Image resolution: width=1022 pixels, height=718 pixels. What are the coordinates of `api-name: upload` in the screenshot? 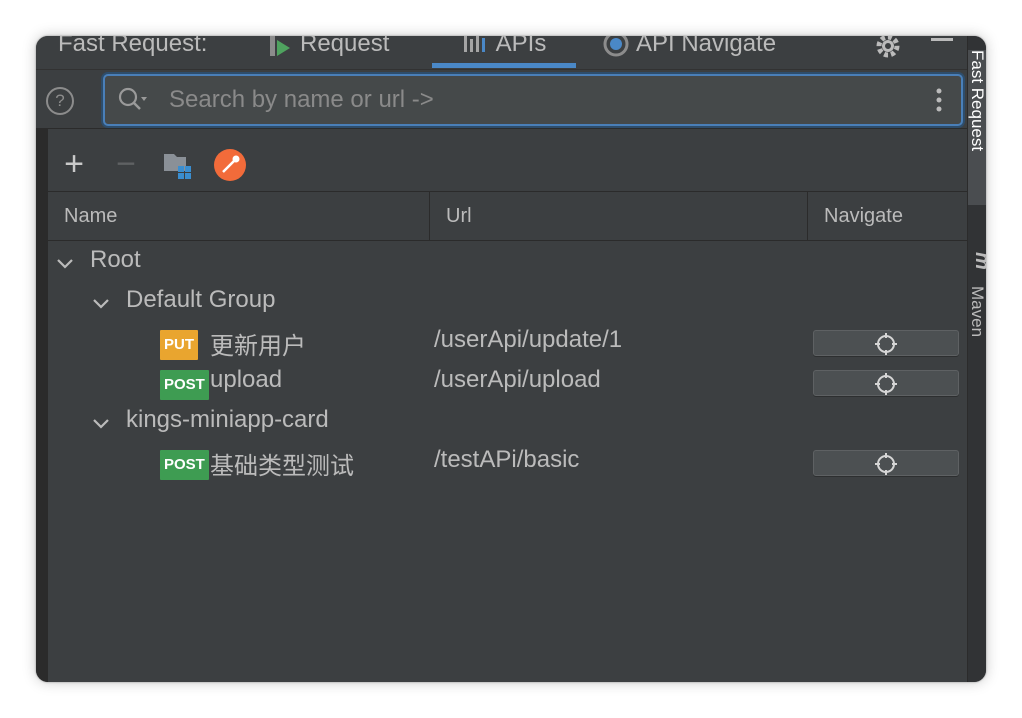 It's located at (246, 379).